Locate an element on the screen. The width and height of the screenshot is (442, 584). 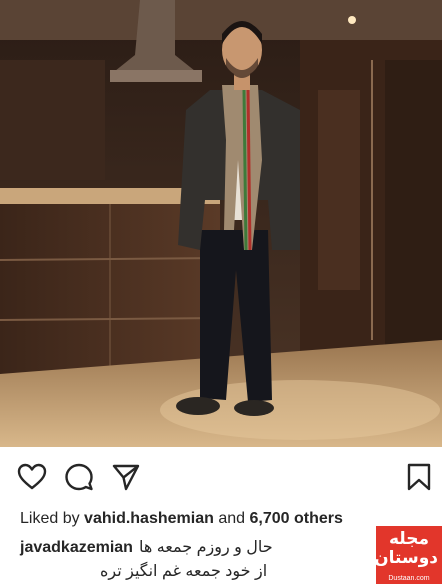
paper-plane-icon is located at coordinates (126, 477).